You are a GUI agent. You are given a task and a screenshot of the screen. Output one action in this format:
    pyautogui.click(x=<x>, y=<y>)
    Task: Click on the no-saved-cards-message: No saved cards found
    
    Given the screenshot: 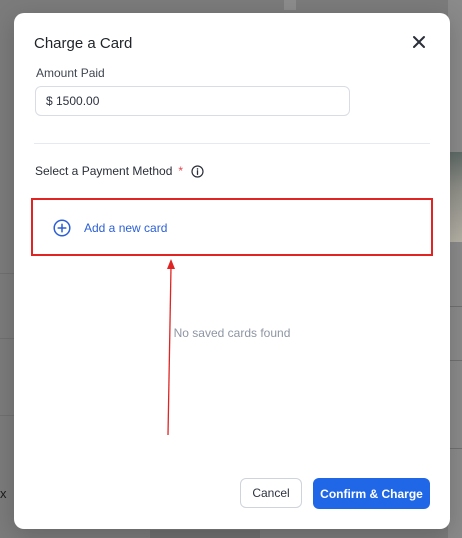 What is the action you would take?
    pyautogui.click(x=232, y=333)
    